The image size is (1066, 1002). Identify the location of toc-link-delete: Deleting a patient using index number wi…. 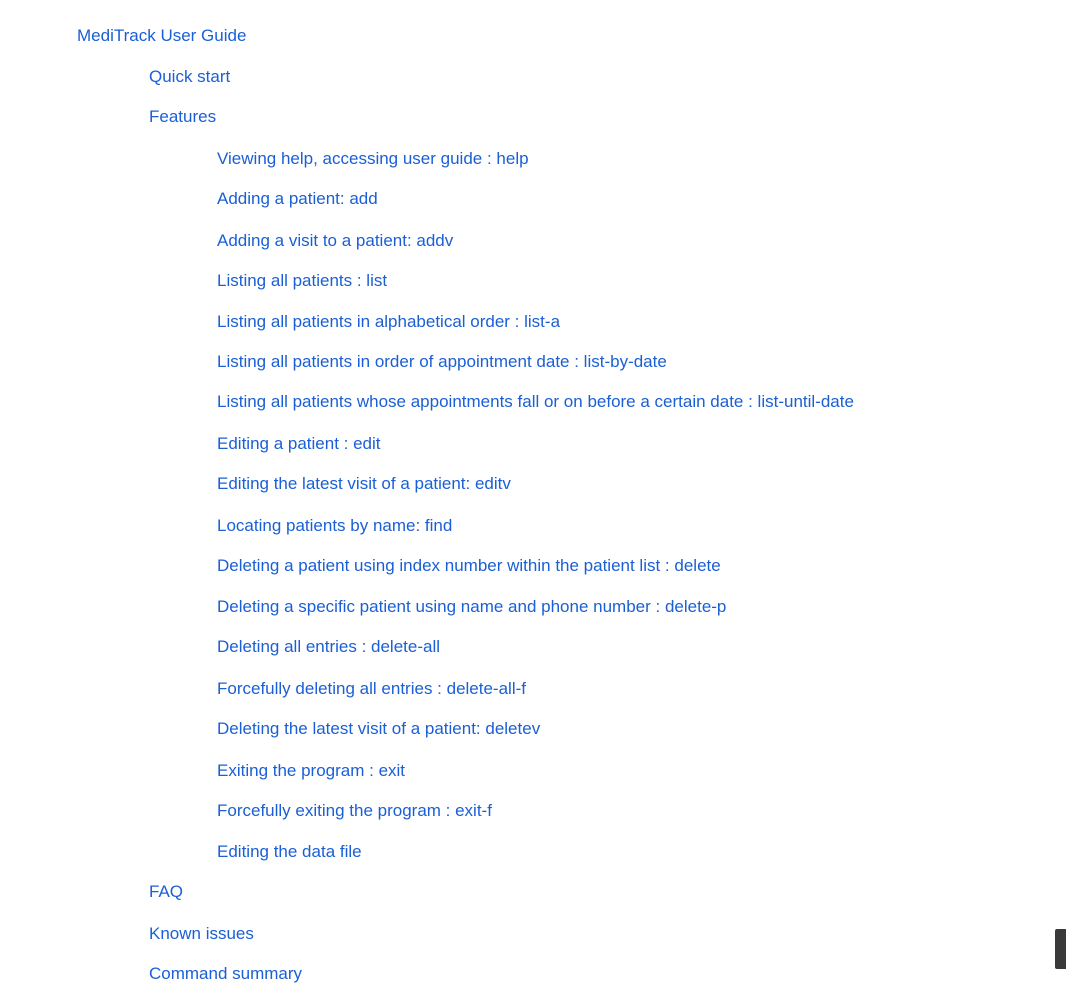
(469, 566).